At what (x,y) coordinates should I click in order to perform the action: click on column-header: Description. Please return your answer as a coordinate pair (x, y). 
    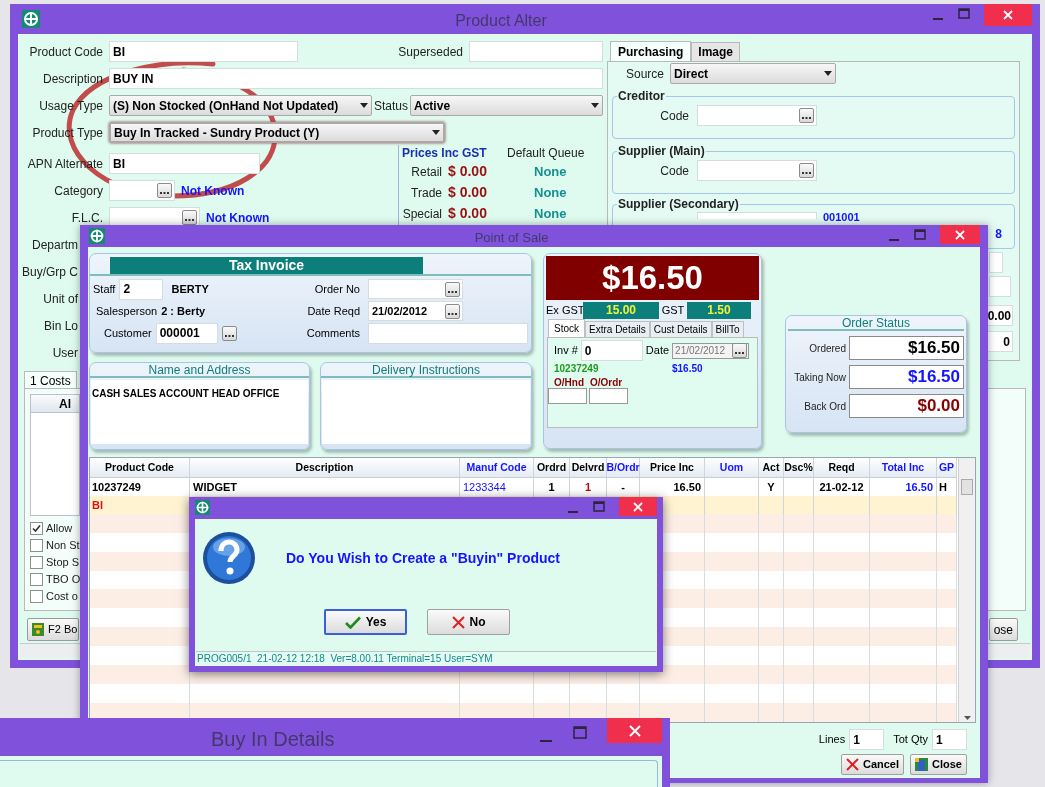
    Looking at the image, I should click on (325, 467).